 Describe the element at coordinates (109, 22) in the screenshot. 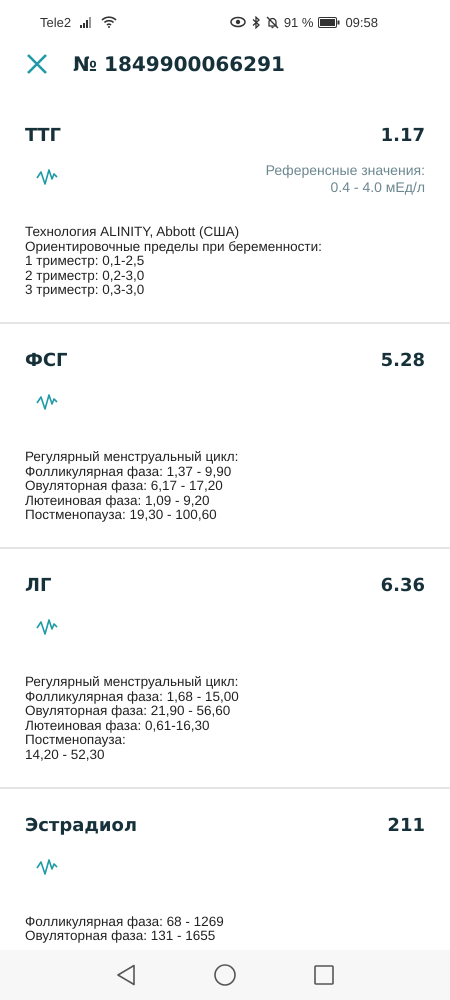

I see `wifi-icon` at that location.